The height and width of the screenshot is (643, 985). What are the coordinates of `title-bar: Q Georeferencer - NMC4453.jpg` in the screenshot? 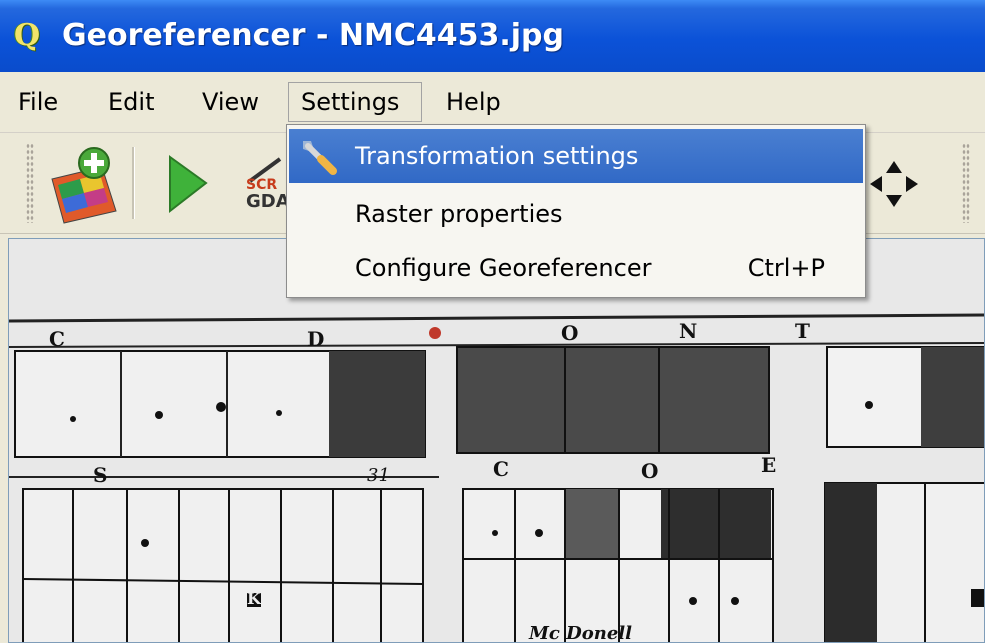 It's located at (492, 36).